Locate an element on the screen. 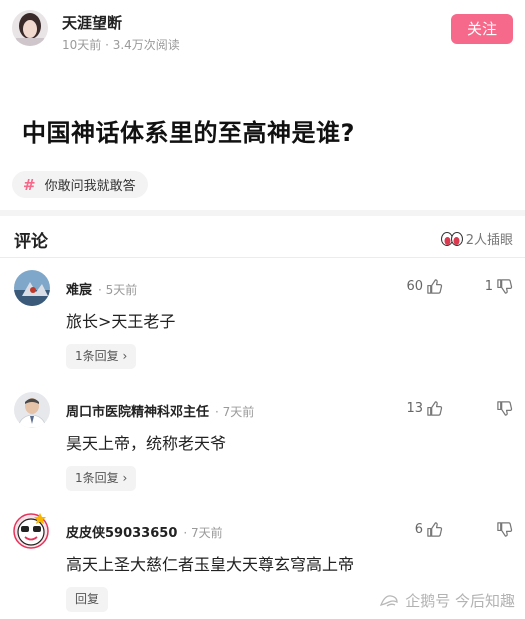  comment-text: 旅长>天王老子 is located at coordinates (121, 321).